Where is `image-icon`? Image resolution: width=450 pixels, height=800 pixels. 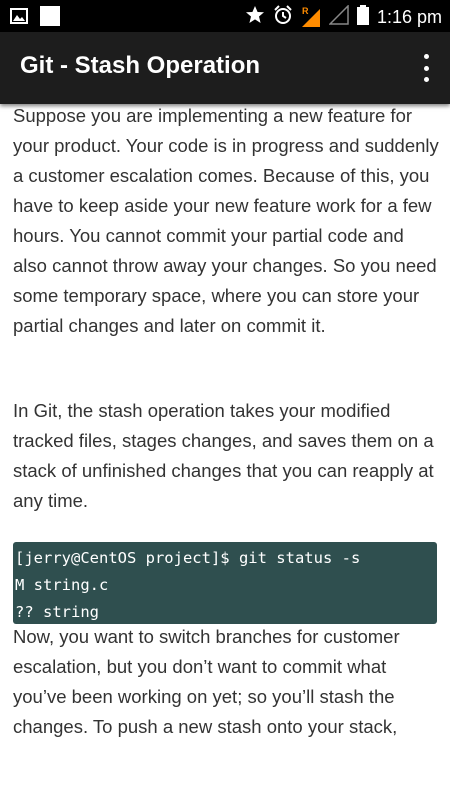 image-icon is located at coordinates (19, 18).